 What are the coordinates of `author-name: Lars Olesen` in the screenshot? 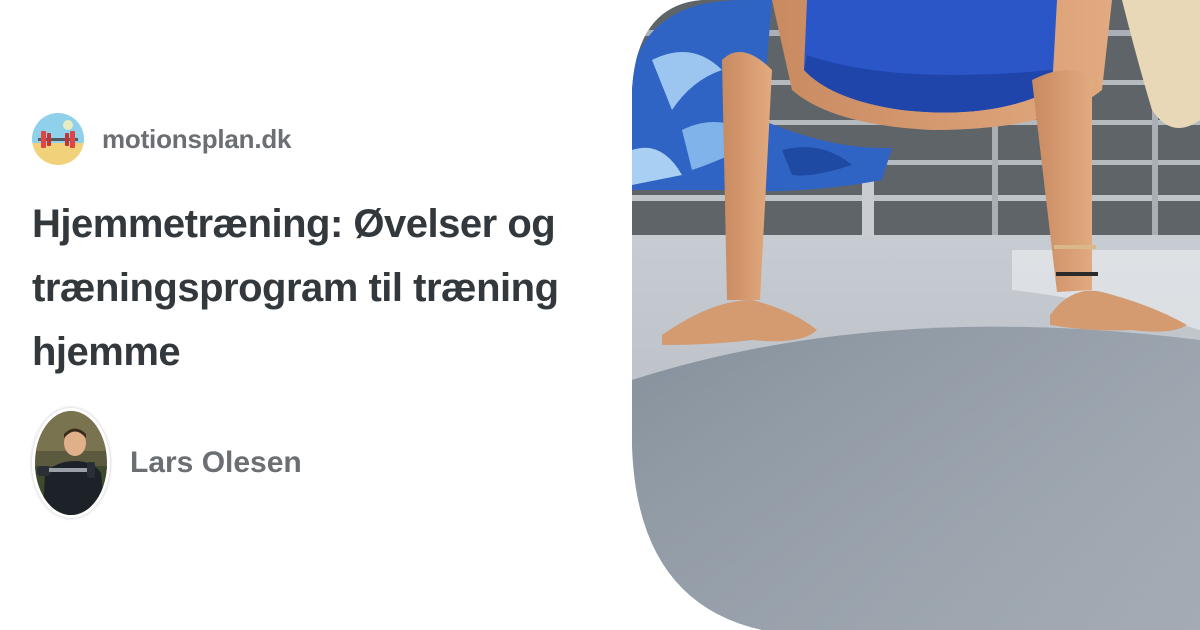 It's located at (216, 462).